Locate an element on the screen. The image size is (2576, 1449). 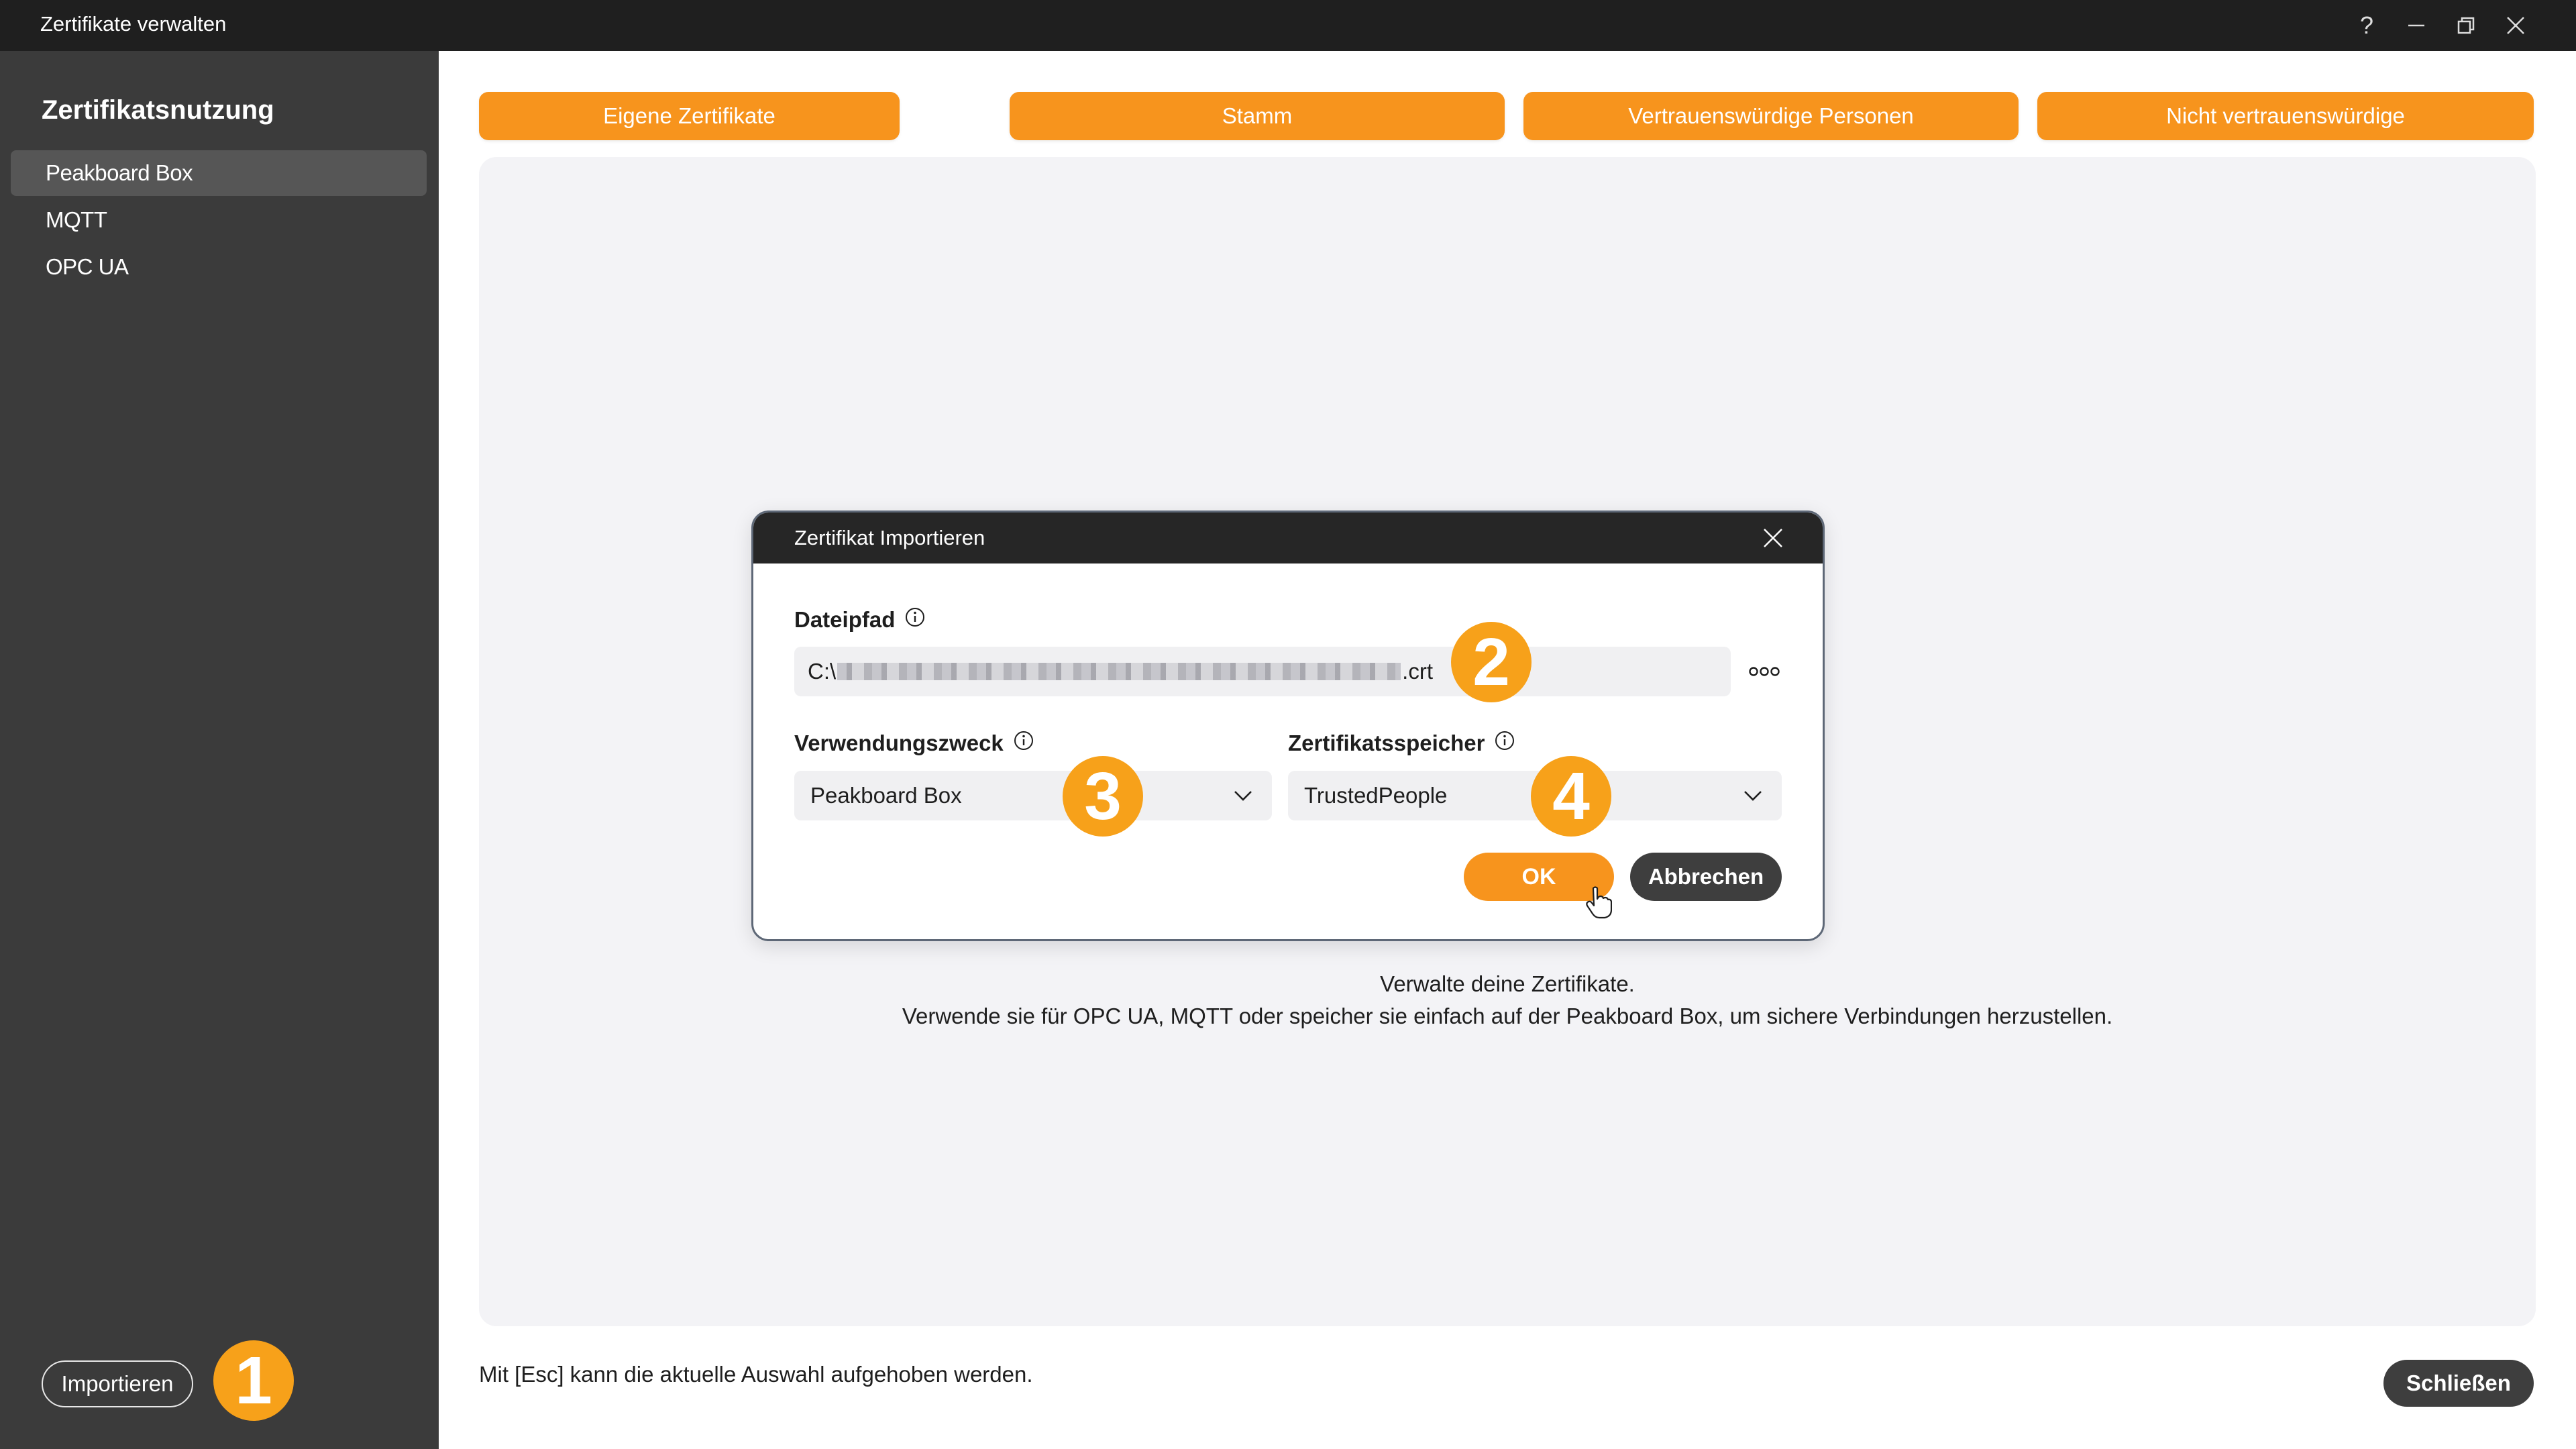
dialog-title: Zertifikat Importieren is located at coordinates (889, 537).